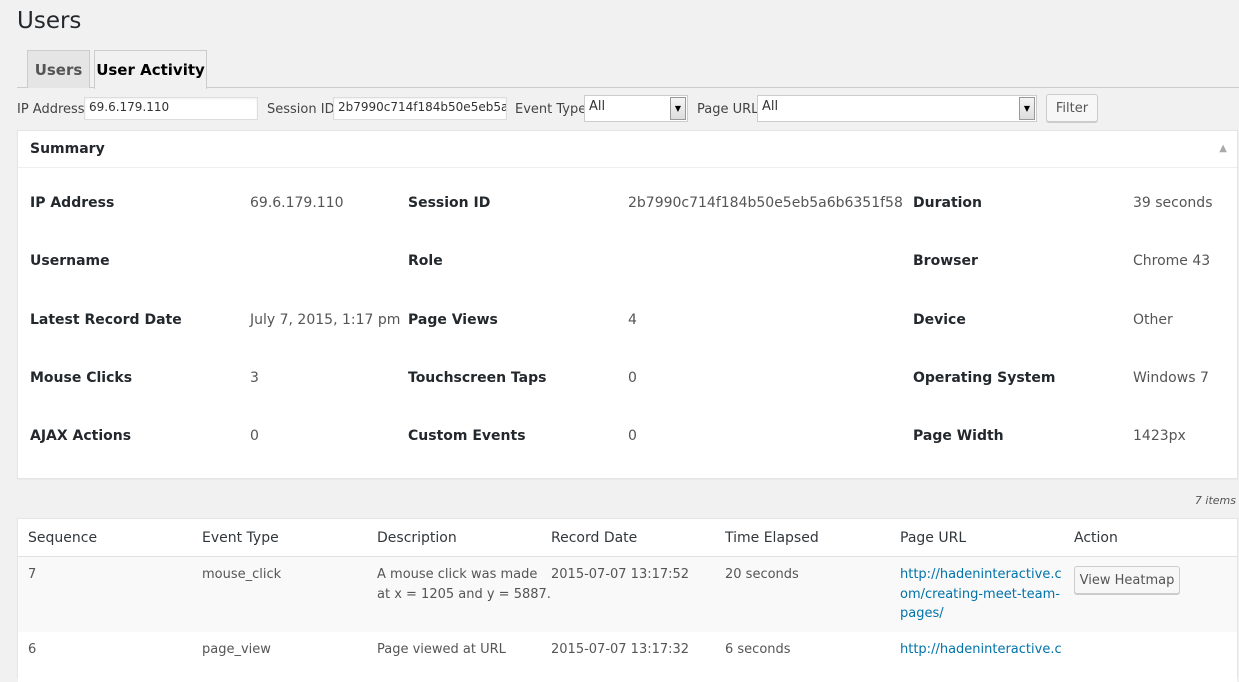 The image size is (1239, 682). Describe the element at coordinates (1096, 538) in the screenshot. I see `column-header-action: Action` at that location.